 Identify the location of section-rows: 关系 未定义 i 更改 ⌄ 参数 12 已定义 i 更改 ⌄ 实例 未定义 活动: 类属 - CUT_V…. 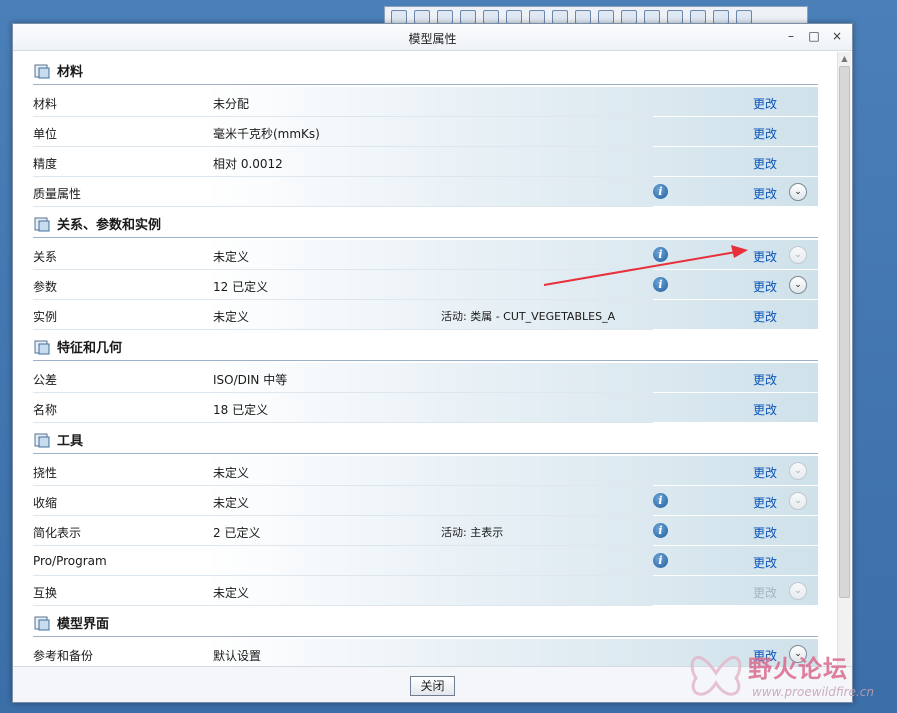
(425, 285).